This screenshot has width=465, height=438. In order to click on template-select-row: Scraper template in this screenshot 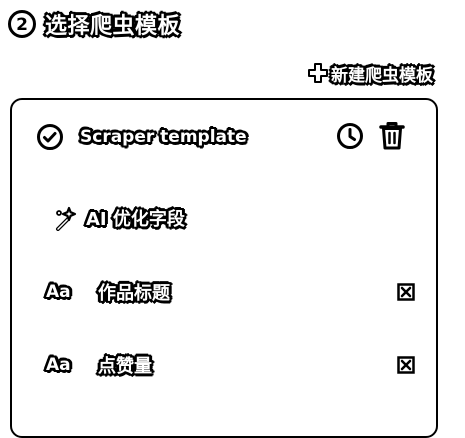, I will do `click(141, 137)`.